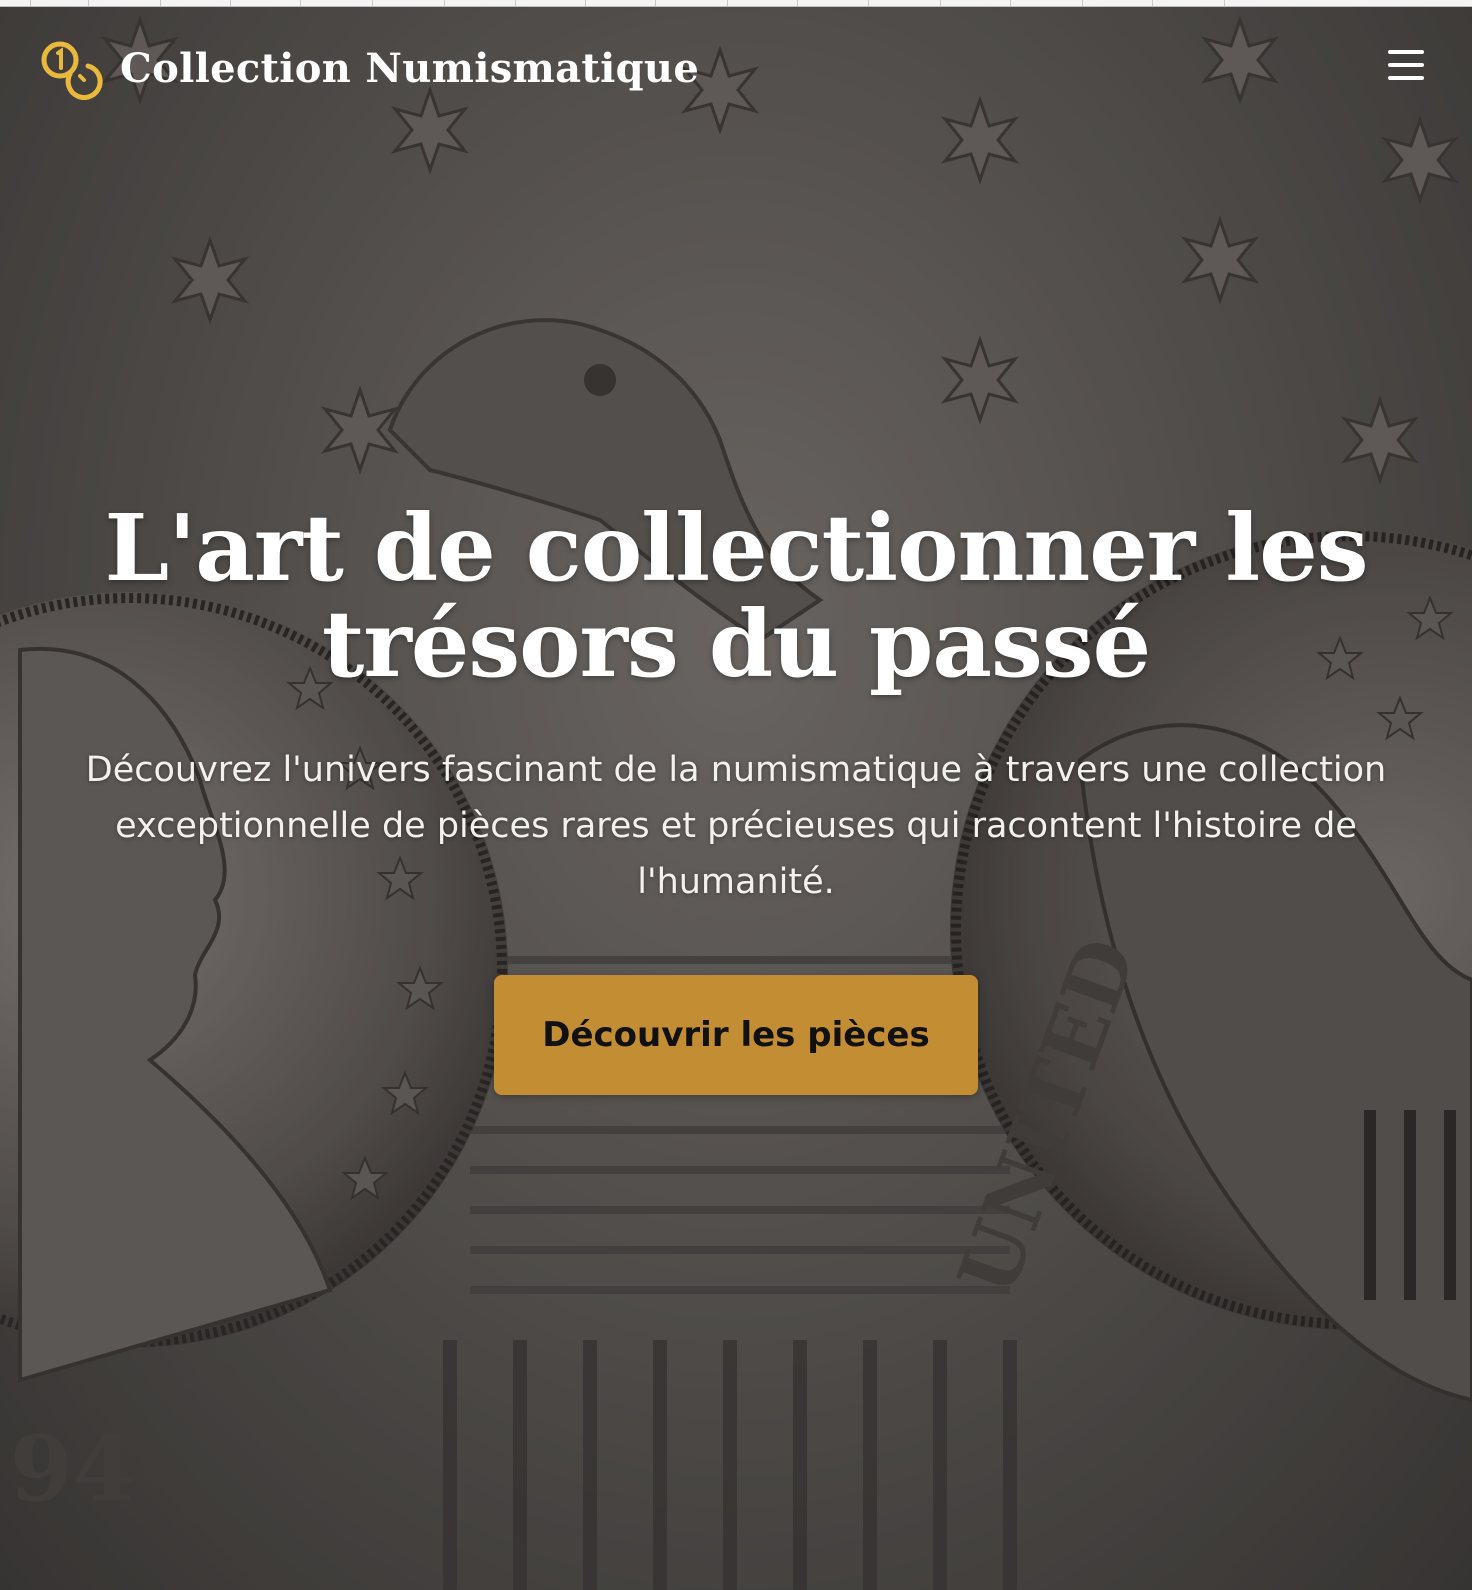 Image resolution: width=1472 pixels, height=1590 pixels. Describe the element at coordinates (410, 68) in the screenshot. I see `brand-title: Collection Numismatique` at that location.